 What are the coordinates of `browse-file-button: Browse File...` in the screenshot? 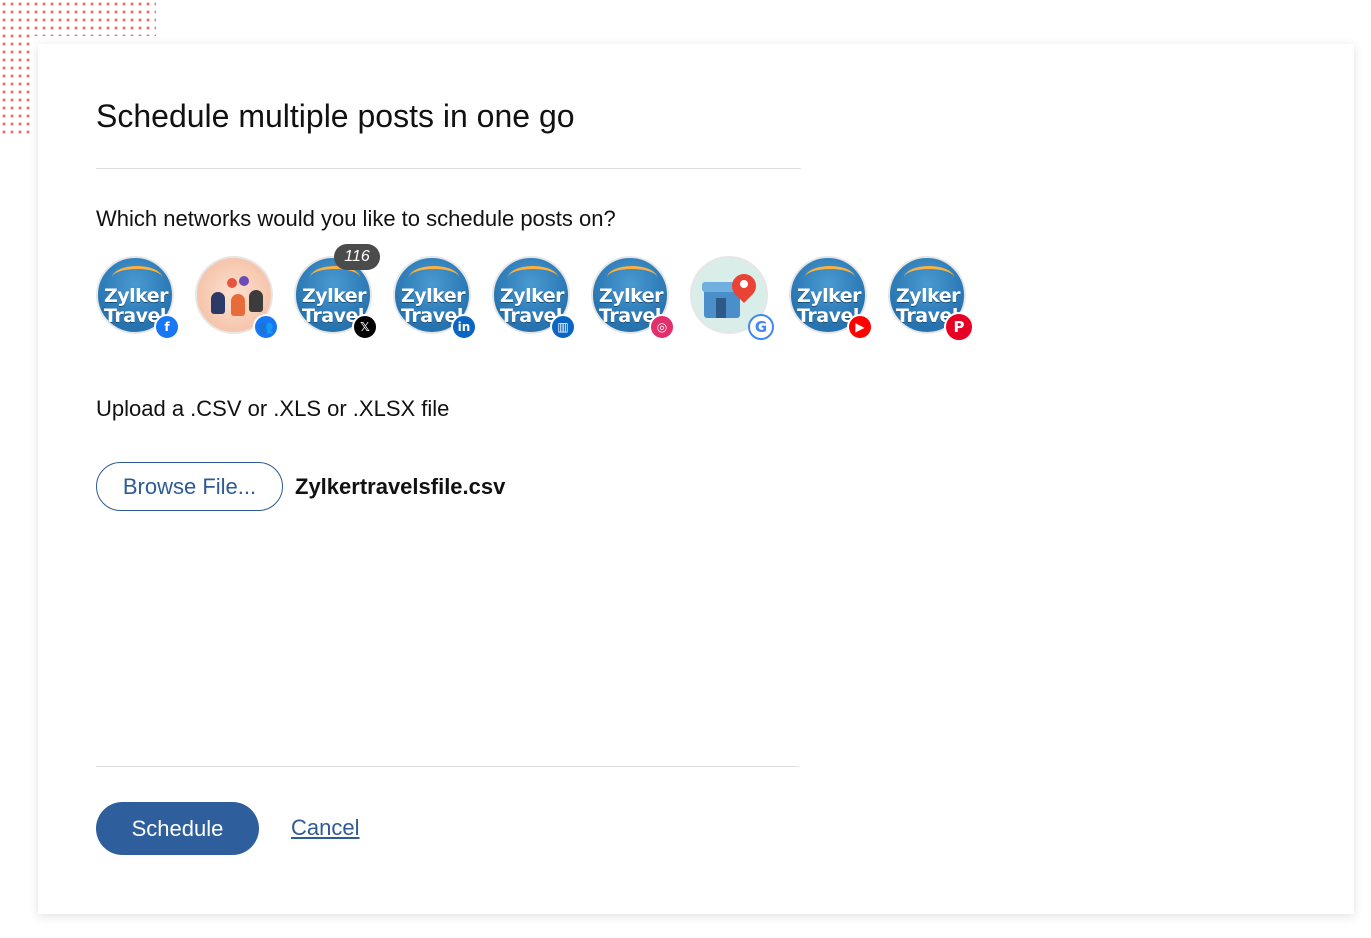 It's located at (189, 486).